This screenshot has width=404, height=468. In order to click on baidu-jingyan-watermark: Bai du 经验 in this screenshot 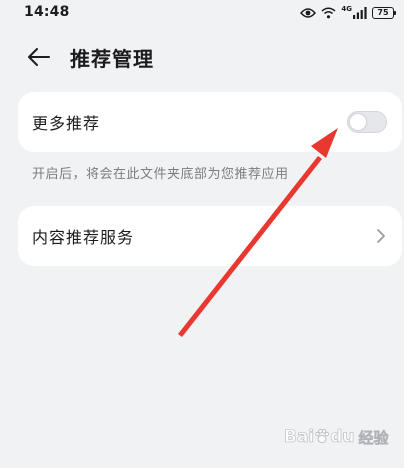, I will do `click(339, 437)`.